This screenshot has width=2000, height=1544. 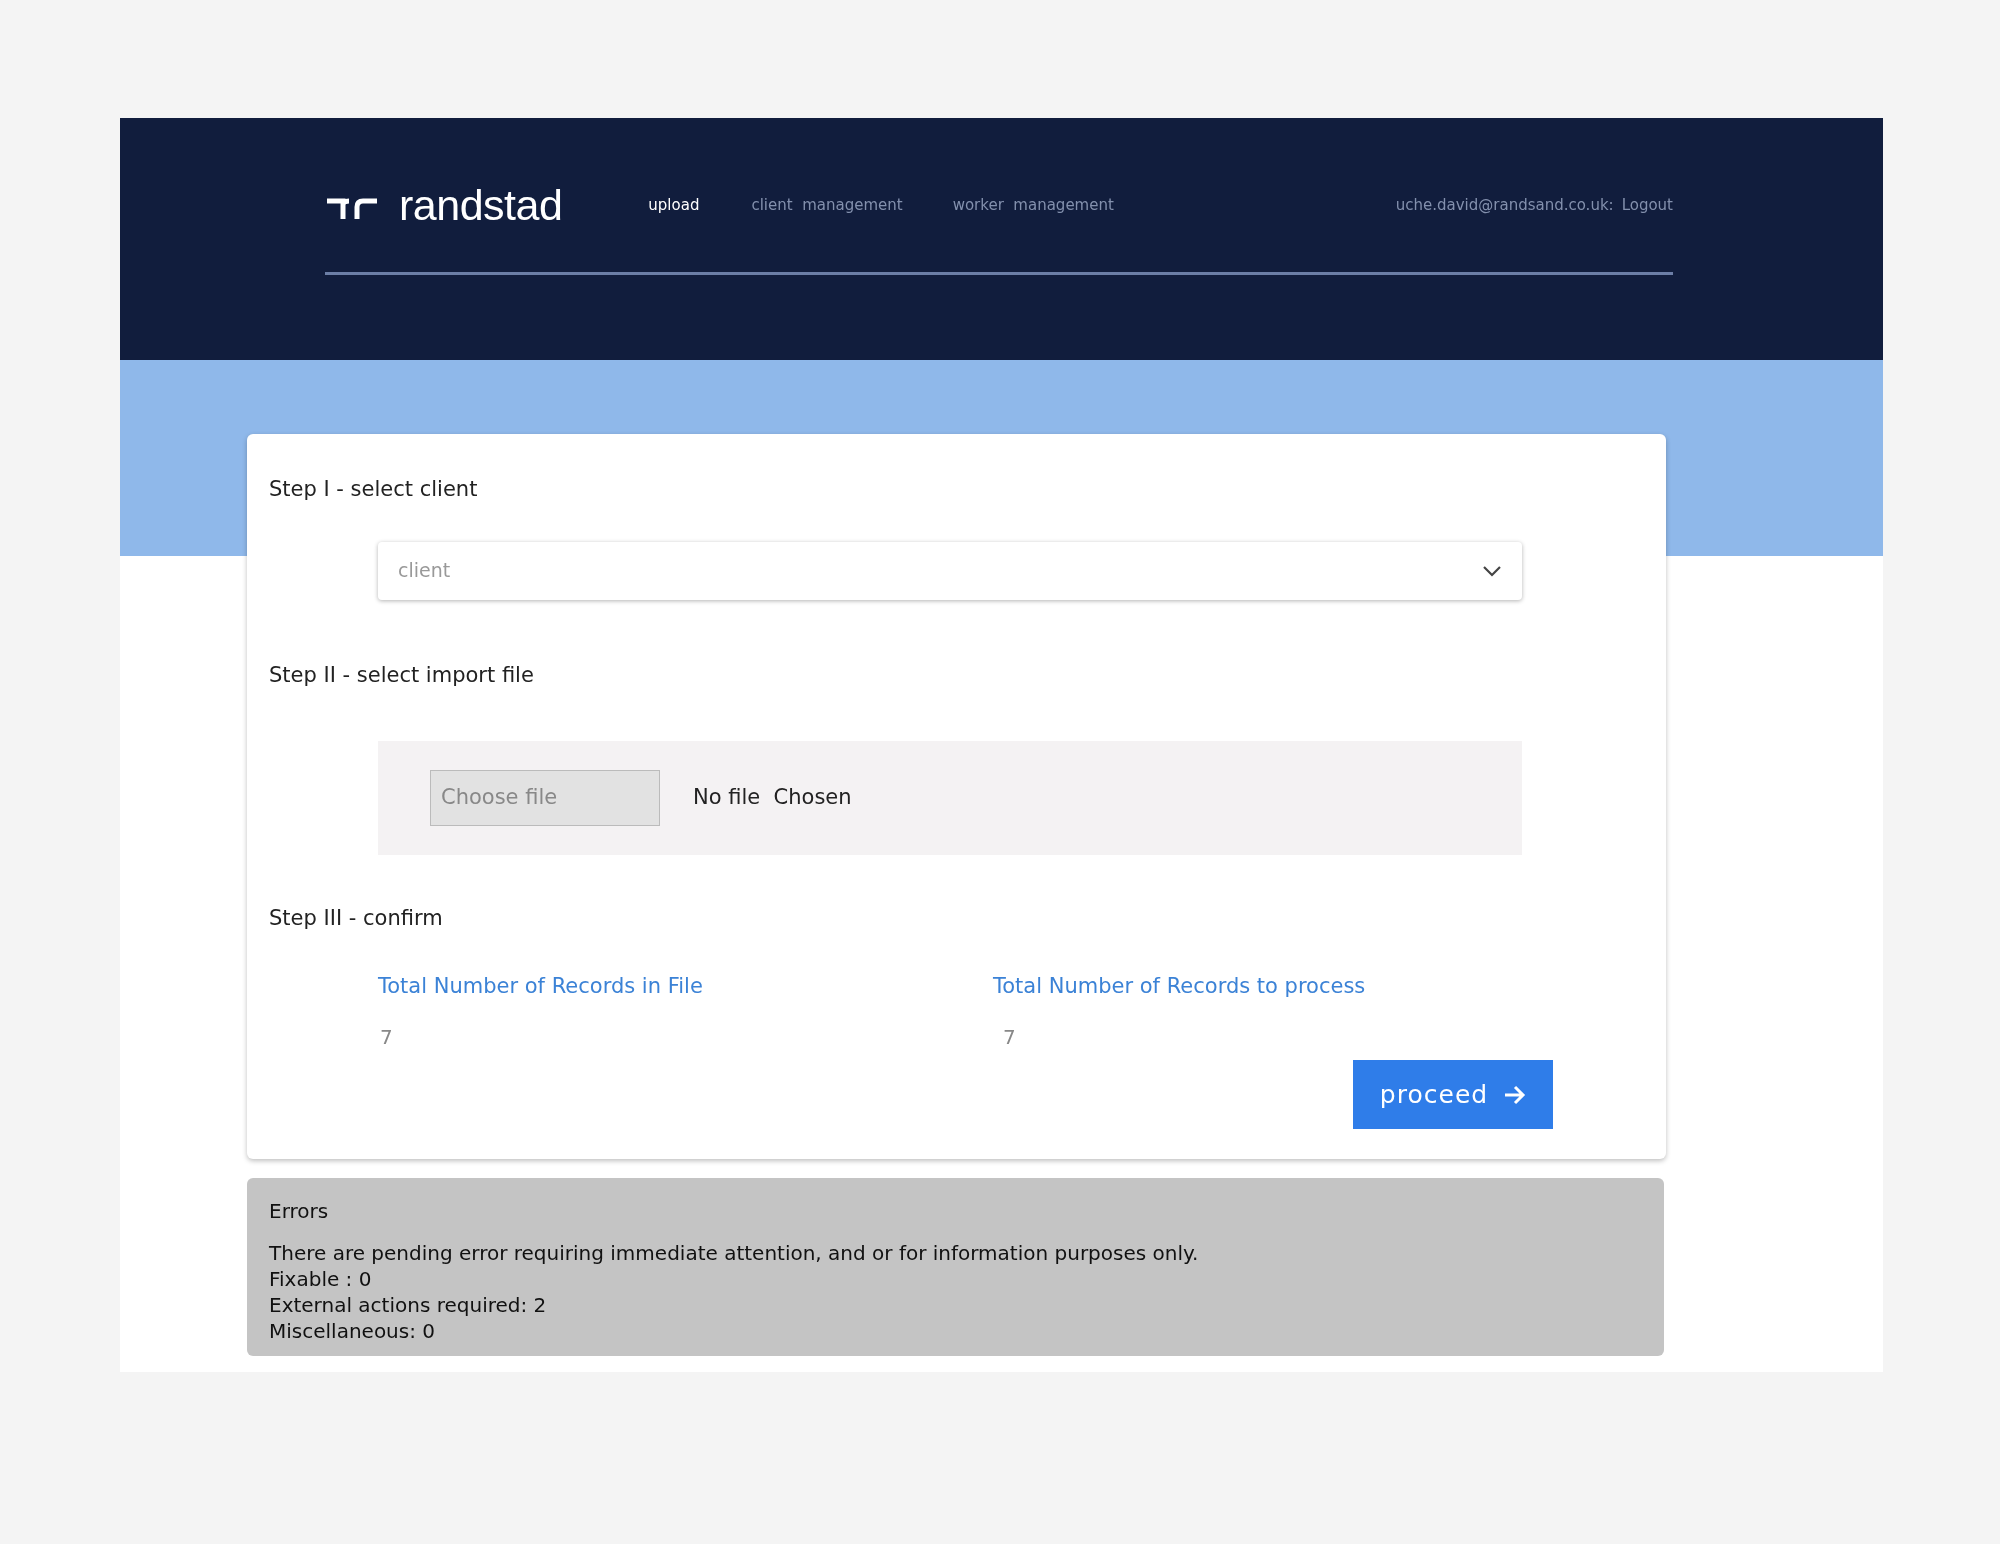 What do you see at coordinates (1492, 570) in the screenshot?
I see `chevron-down-icon` at bounding box center [1492, 570].